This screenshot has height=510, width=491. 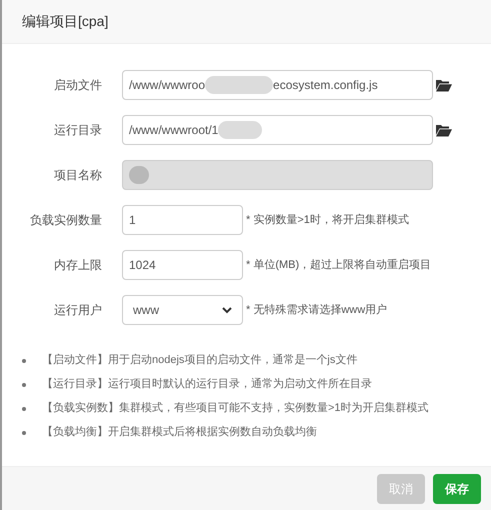 I want to click on field-hint: * 单位(MB)，超过上限将自动重启项目, so click(x=339, y=265).